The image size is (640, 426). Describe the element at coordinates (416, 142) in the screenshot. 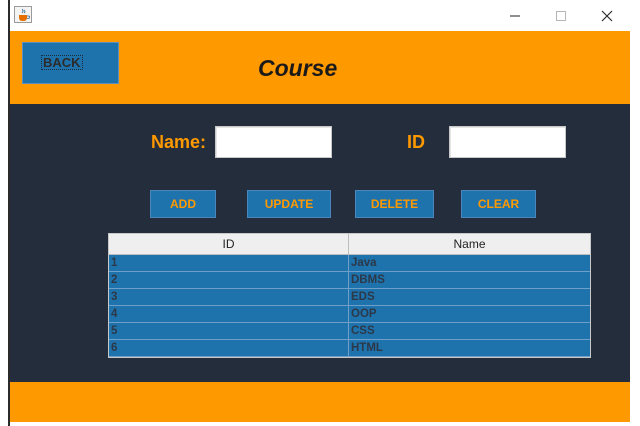

I see `id-label: ID` at that location.